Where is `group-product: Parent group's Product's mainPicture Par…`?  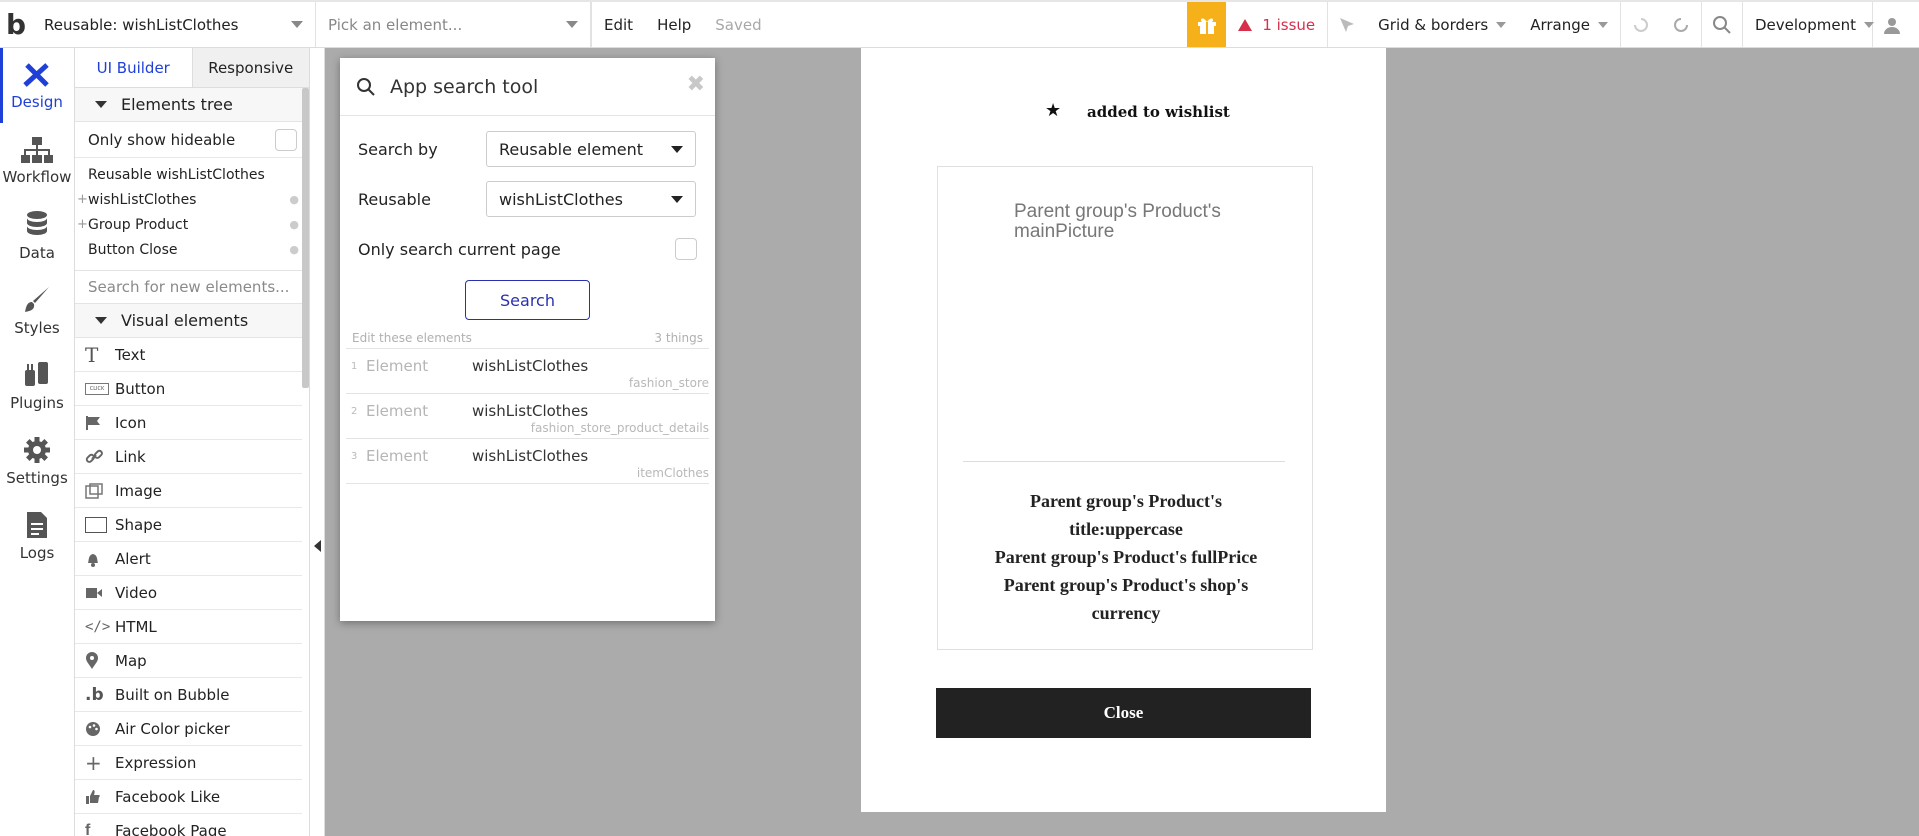
group-product: Parent group's Product's mainPicture Par… is located at coordinates (1125, 408).